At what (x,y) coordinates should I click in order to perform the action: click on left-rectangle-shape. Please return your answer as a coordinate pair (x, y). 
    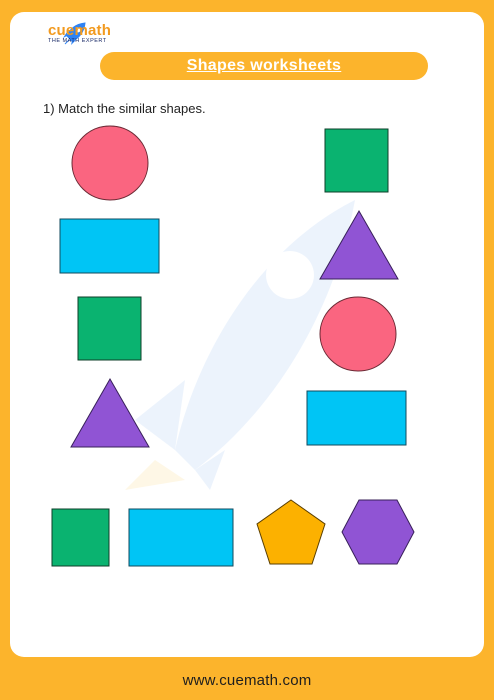
    Looking at the image, I should click on (109, 246).